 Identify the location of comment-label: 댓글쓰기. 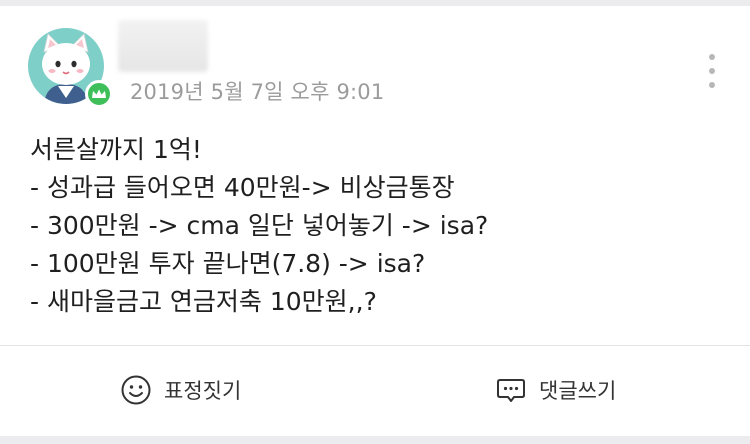
(578, 391).